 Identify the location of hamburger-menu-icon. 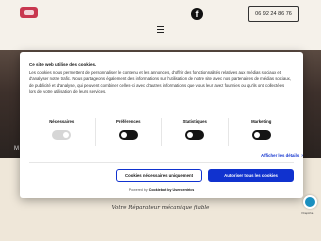
(160, 30).